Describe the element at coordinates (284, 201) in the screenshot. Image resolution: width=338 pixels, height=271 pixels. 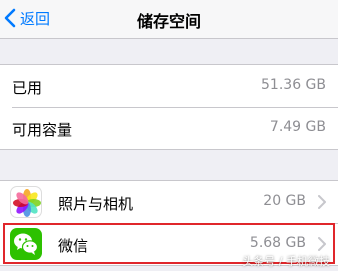
I see `app-size-photos: 20 GB` at that location.